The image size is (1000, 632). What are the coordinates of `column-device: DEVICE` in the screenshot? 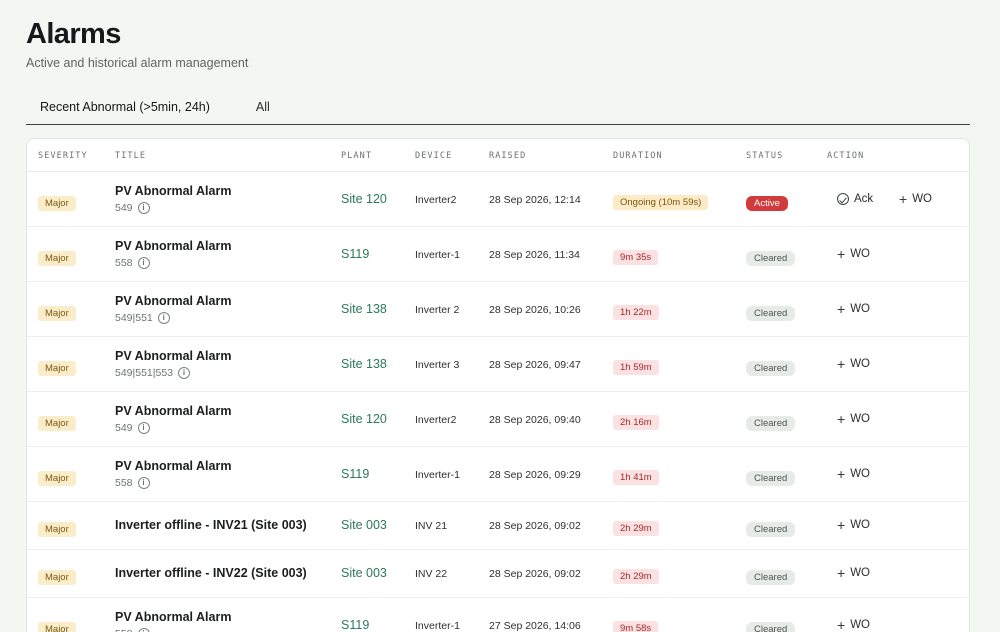 It's located at (433, 156).